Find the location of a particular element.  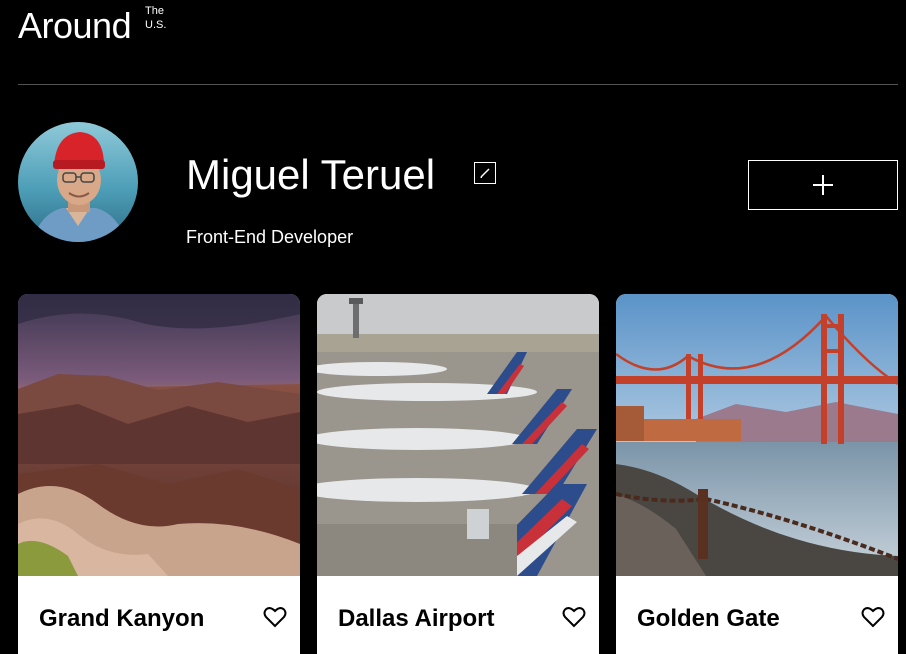

card-title: Golden Gate is located at coordinates (708, 618).